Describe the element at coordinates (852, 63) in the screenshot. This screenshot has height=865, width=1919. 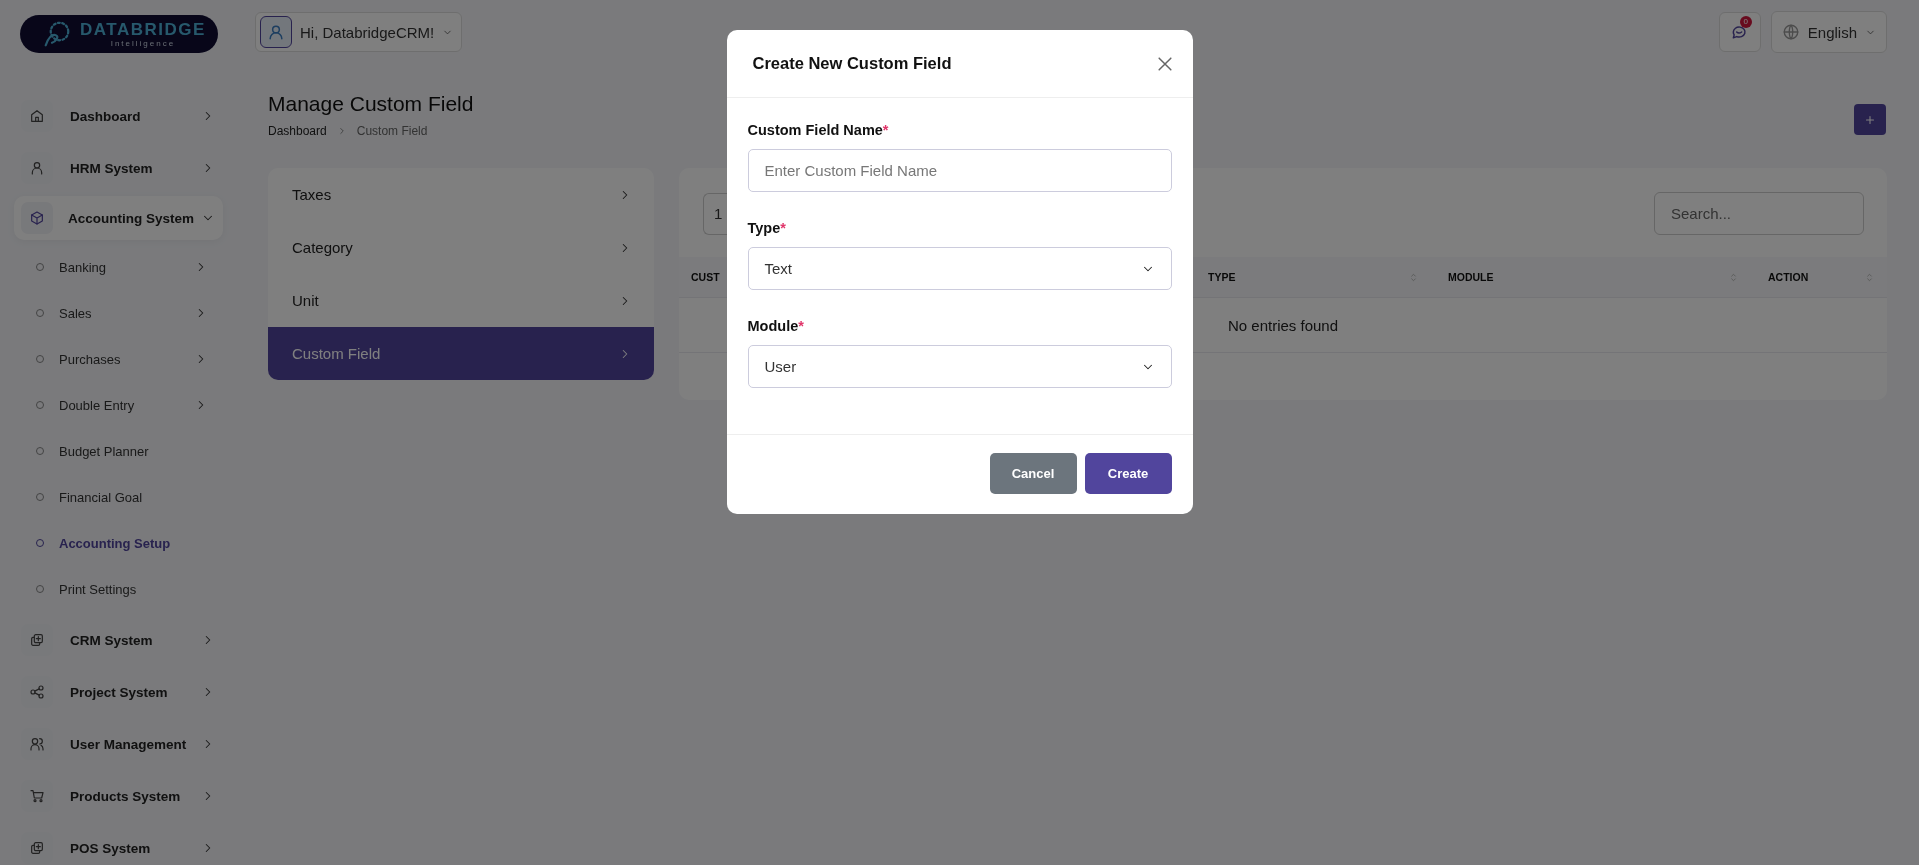
I see `modal-title: Create New Custom Field` at that location.